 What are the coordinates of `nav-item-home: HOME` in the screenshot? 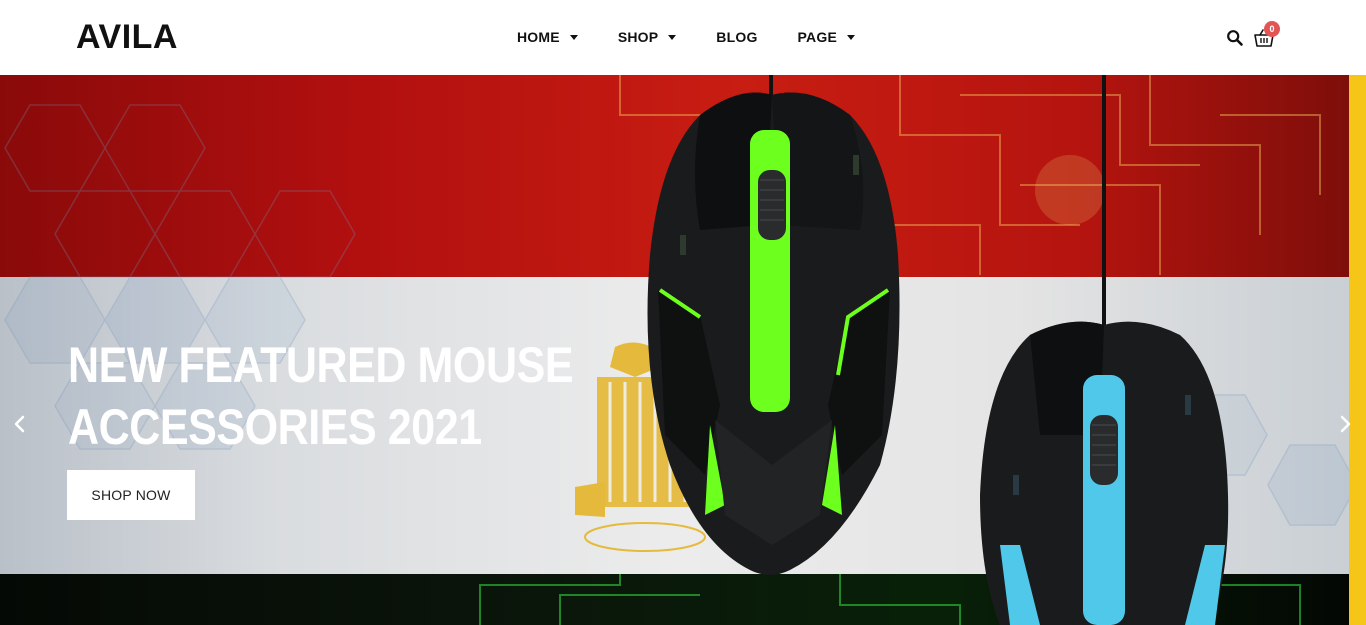 It's located at (547, 37).